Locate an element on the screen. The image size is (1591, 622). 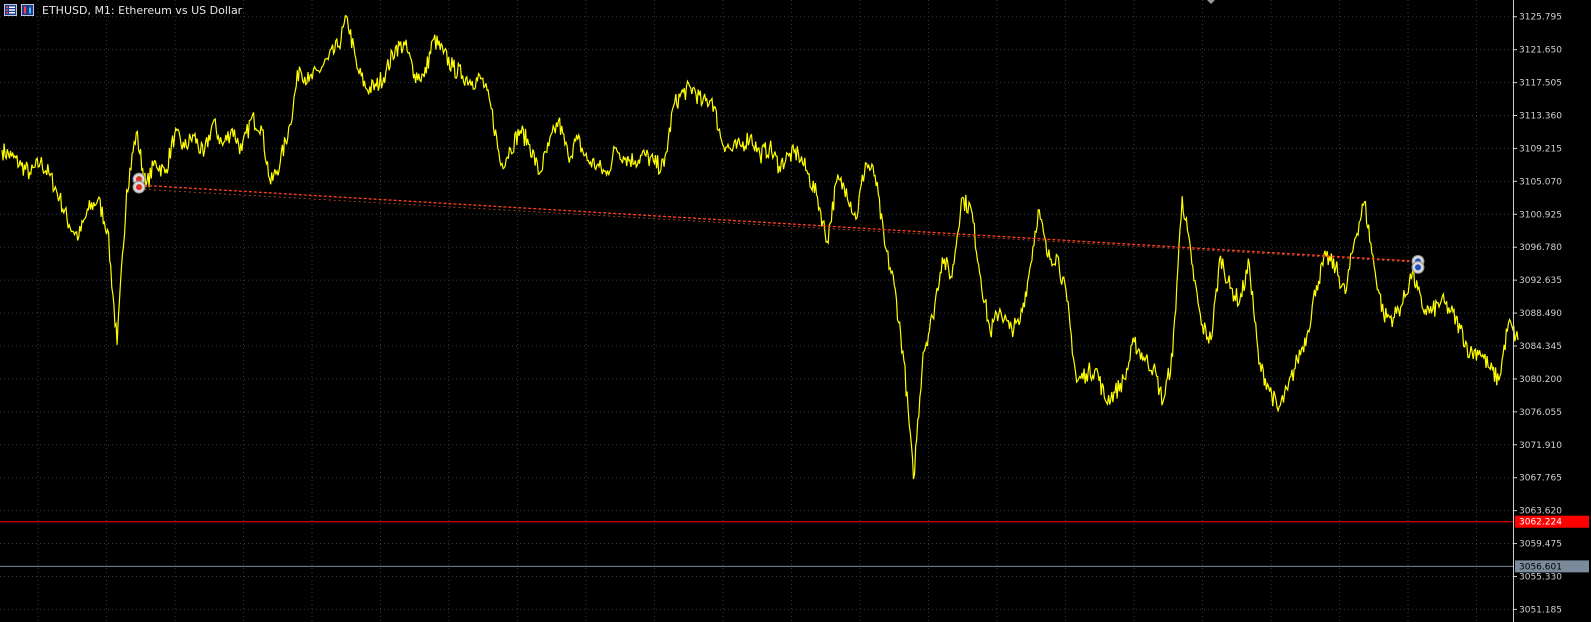
trade-markers is located at coordinates (778, 223).